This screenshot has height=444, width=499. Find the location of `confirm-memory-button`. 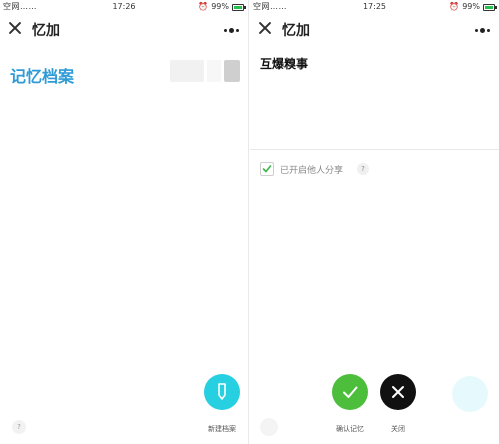

confirm-memory-button is located at coordinates (350, 392).